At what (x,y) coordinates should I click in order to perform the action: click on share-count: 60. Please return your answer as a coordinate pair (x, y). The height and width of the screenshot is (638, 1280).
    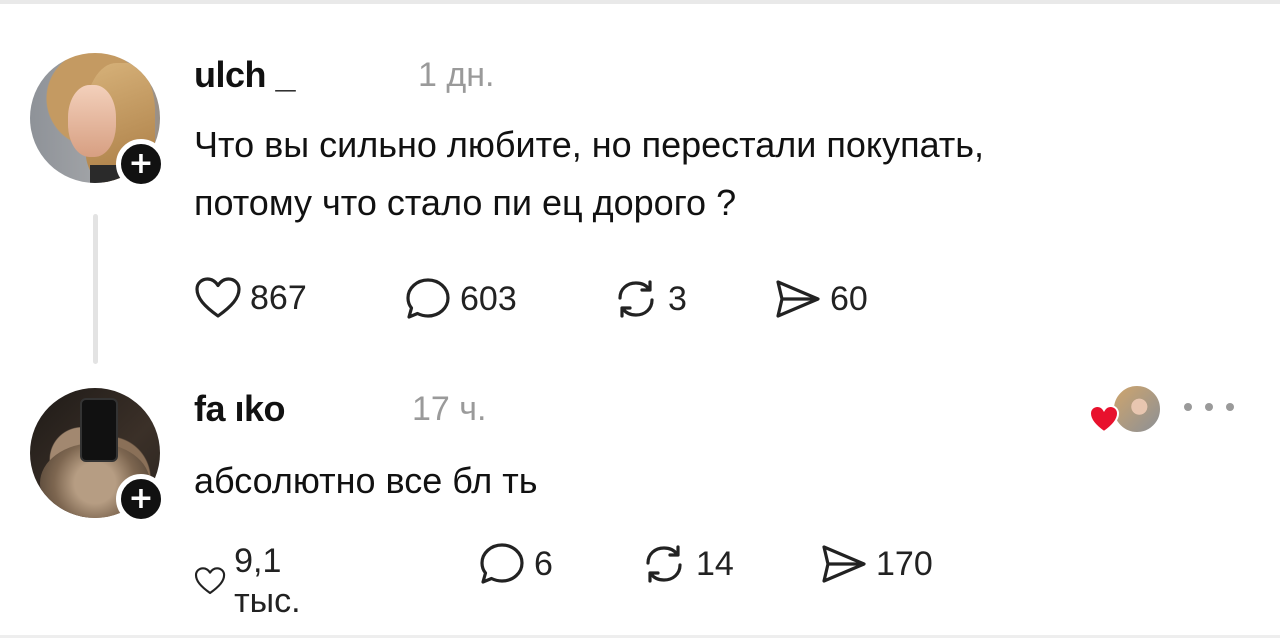
    Looking at the image, I should click on (849, 299).